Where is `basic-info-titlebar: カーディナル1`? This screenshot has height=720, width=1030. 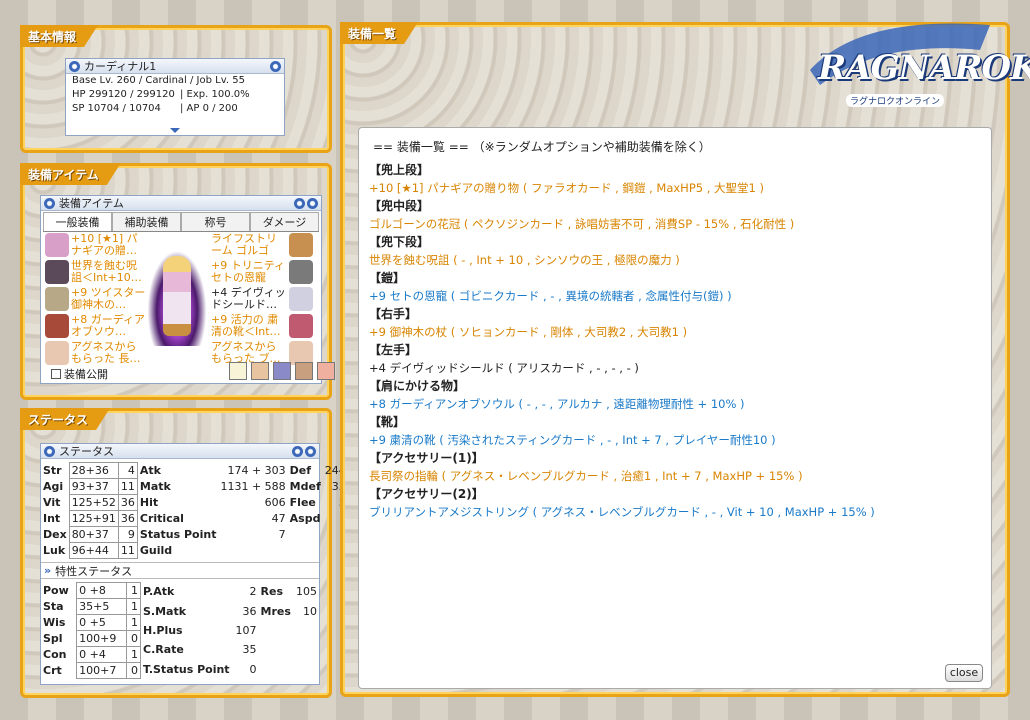
basic-info-titlebar: カーディナル1 is located at coordinates (175, 66).